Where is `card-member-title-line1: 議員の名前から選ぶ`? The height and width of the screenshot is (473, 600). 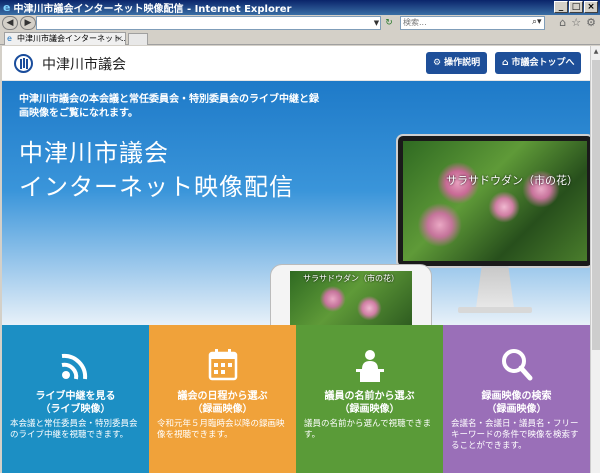 card-member-title-line1: 議員の名前から選ぶ is located at coordinates (369, 396).